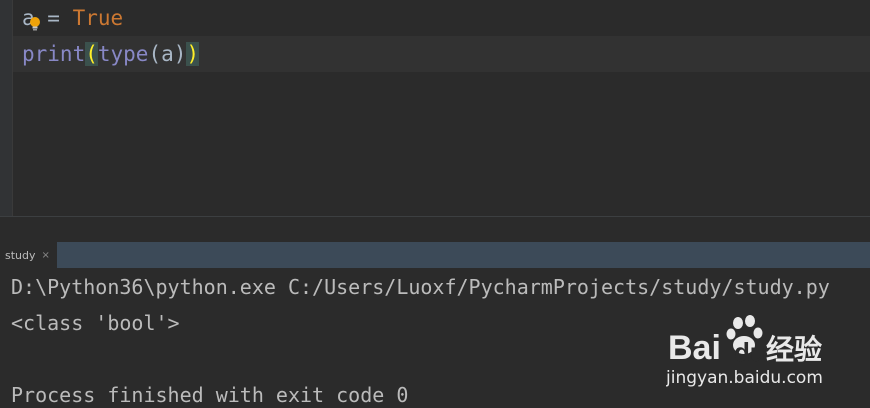 Image resolution: width=870 pixels, height=408 pixels. Describe the element at coordinates (167, 54) in the screenshot. I see `type-call-args: (a)` at that location.